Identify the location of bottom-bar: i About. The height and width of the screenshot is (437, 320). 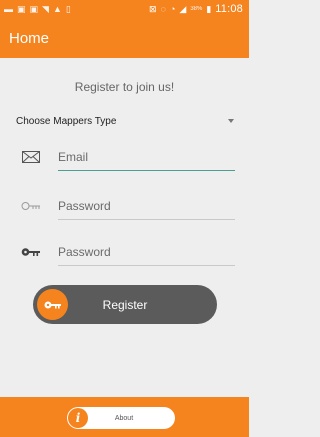
(124, 417).